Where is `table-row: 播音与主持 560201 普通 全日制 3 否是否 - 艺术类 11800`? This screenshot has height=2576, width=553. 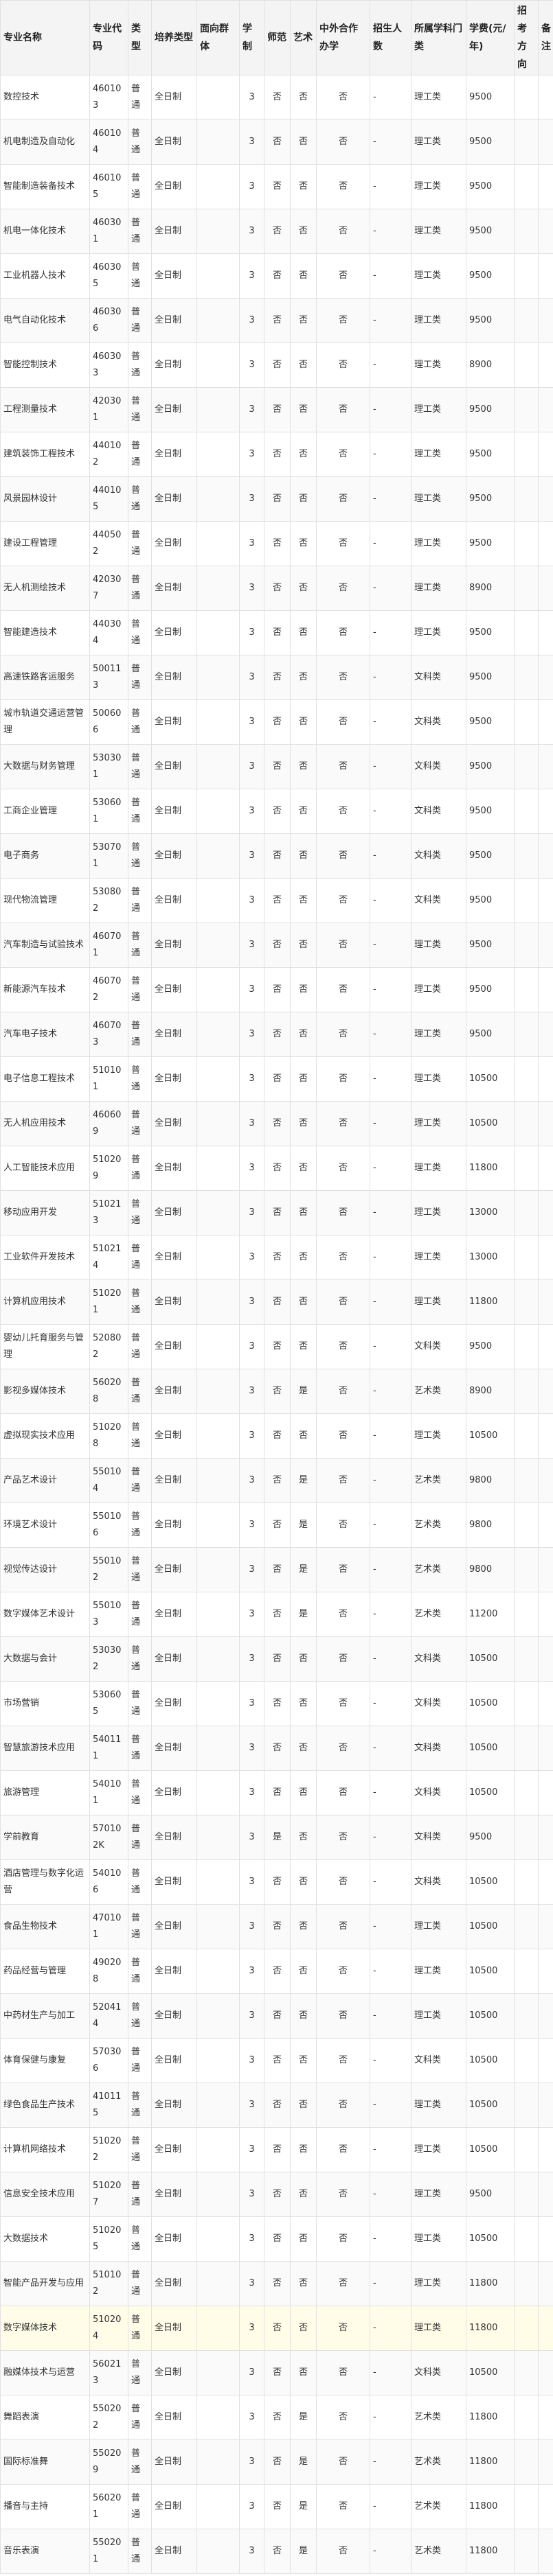 table-row: 播音与主持 560201 普通 全日制 3 否是否 - 艺术类 11800 is located at coordinates (276, 2506).